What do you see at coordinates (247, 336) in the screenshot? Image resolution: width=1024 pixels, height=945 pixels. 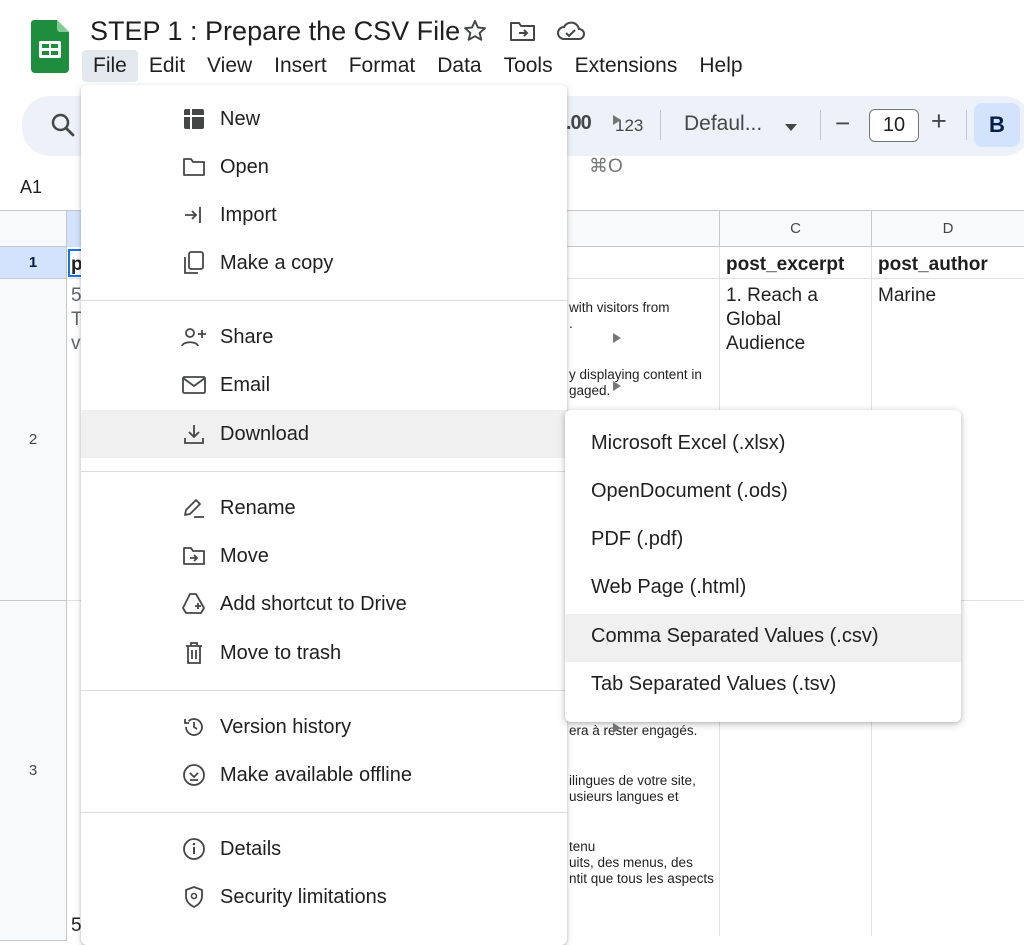 I see `menu-item-label: Share` at bounding box center [247, 336].